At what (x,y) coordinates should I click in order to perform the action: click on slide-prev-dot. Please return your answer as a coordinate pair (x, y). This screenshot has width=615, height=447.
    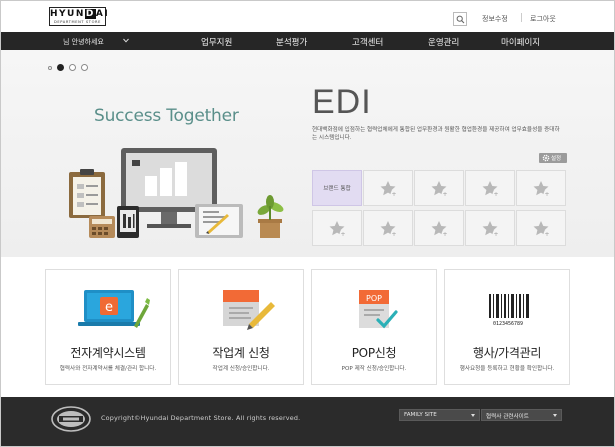
    Looking at the image, I should click on (50, 68).